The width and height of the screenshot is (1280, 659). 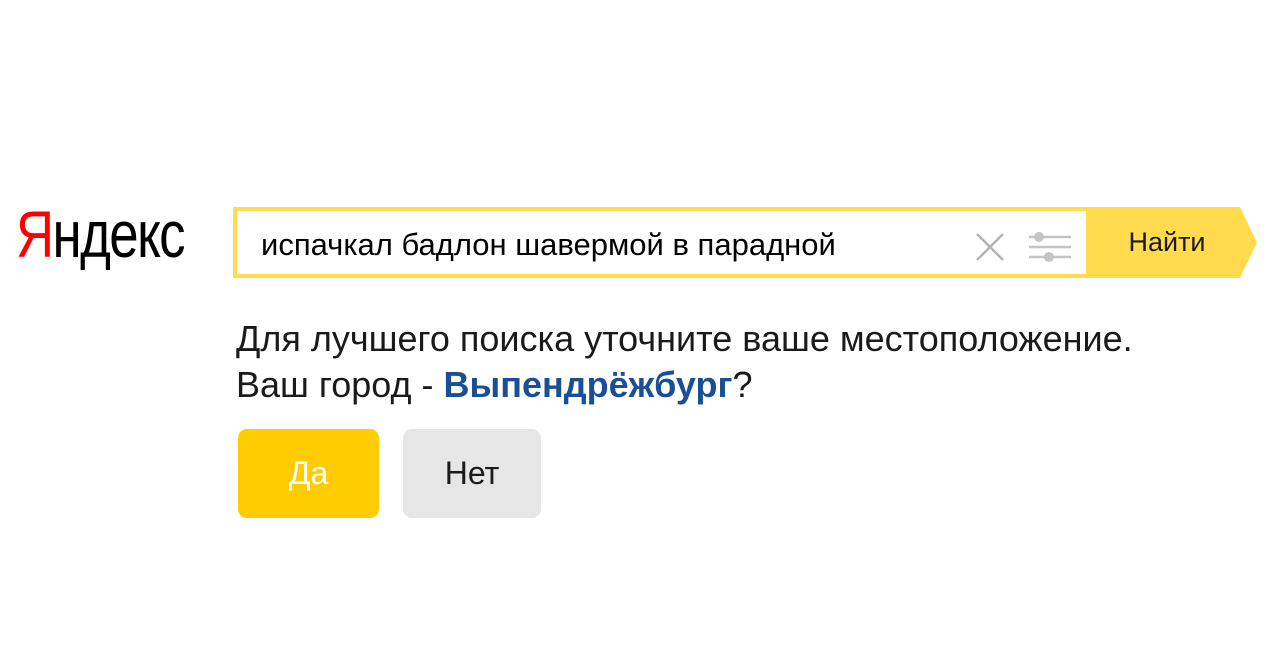 I want to click on logo-rest: ндекс, so click(x=119, y=234).